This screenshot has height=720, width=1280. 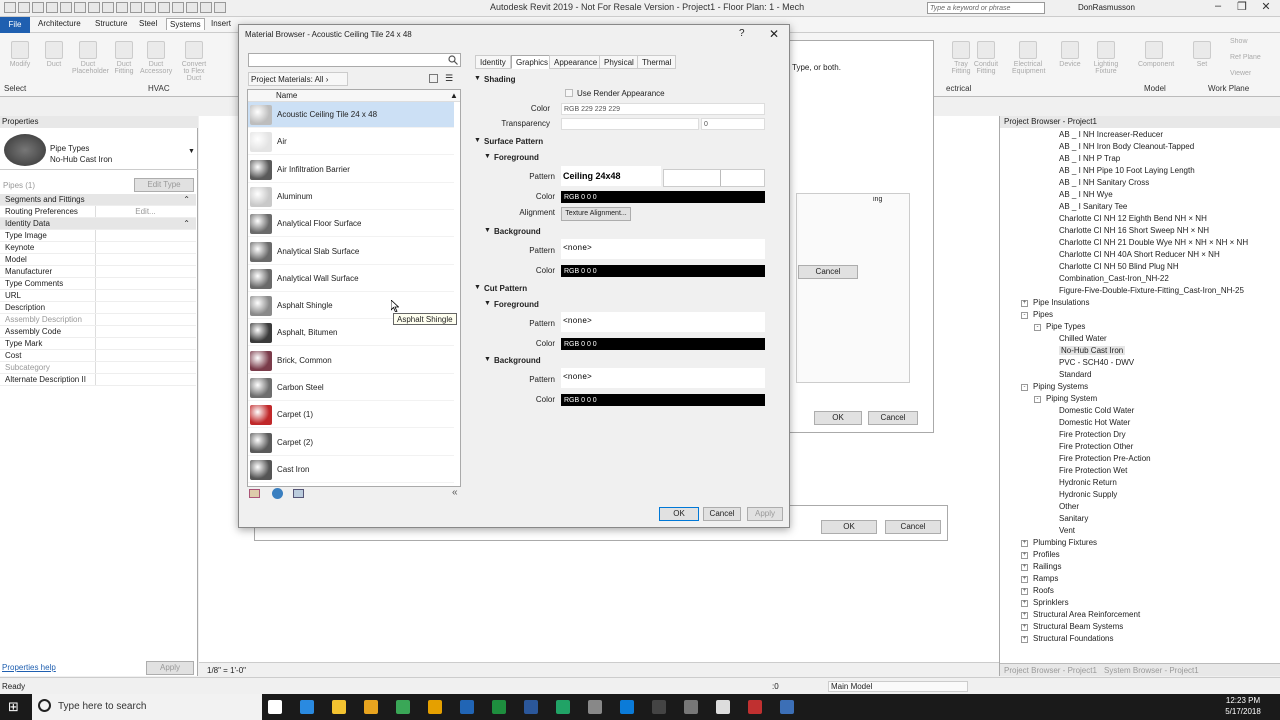 What do you see at coordinates (15, 88) in the screenshot?
I see `select-panel-label: Select` at bounding box center [15, 88].